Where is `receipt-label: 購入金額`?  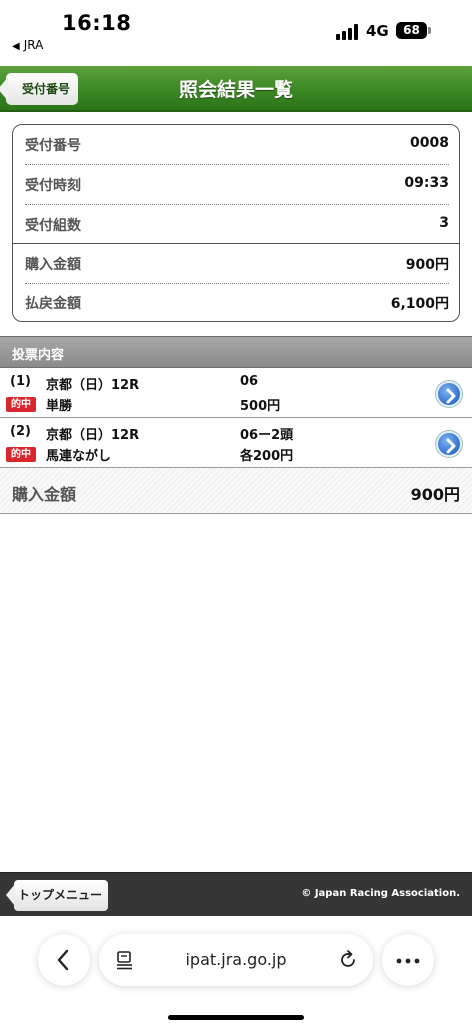
receipt-label: 購入金額 is located at coordinates (53, 265).